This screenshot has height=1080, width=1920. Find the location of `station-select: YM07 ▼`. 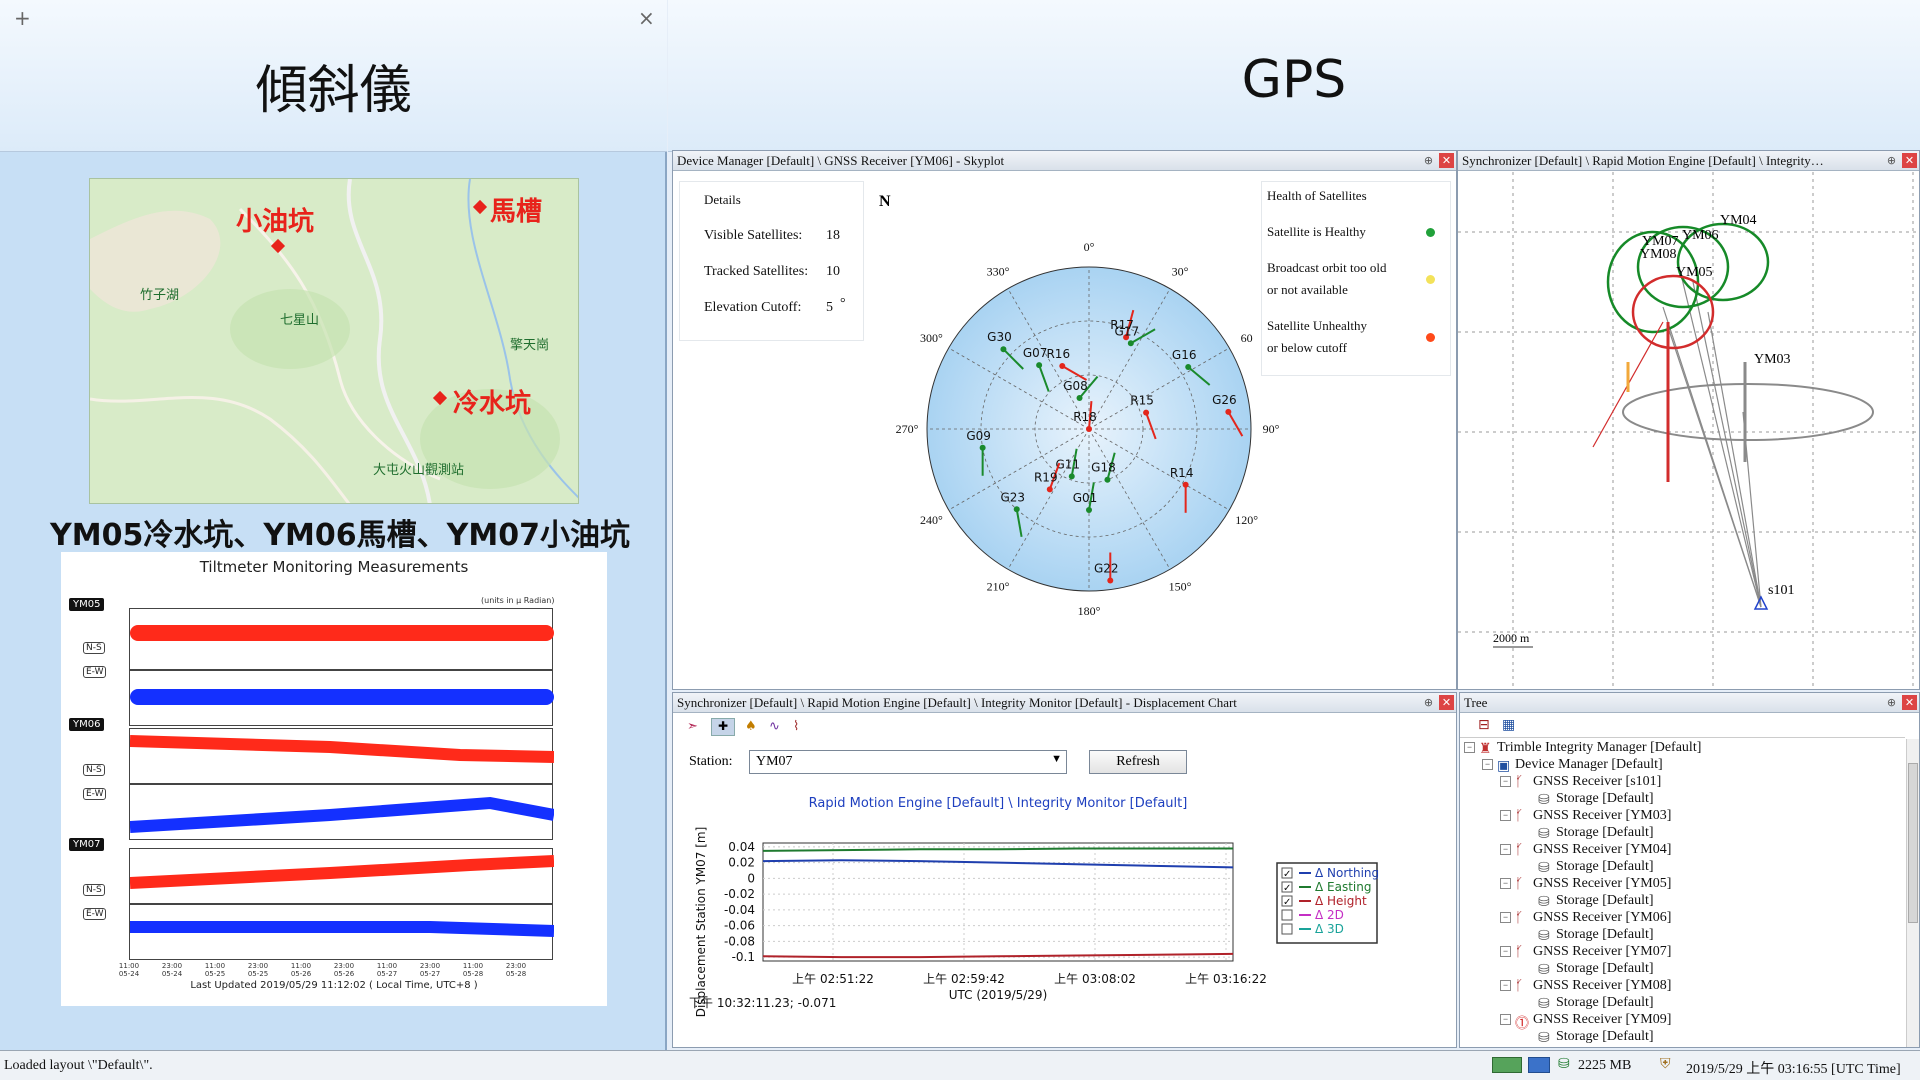

station-select: YM07 ▼ is located at coordinates (908, 762).